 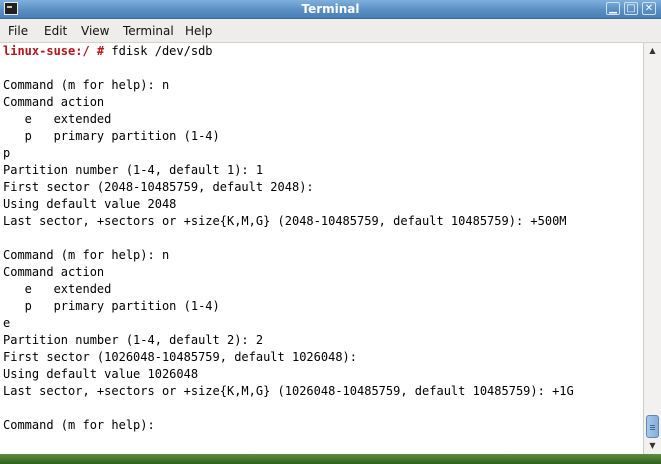 What do you see at coordinates (7, 323) in the screenshot?
I see `terminal-line: e` at bounding box center [7, 323].